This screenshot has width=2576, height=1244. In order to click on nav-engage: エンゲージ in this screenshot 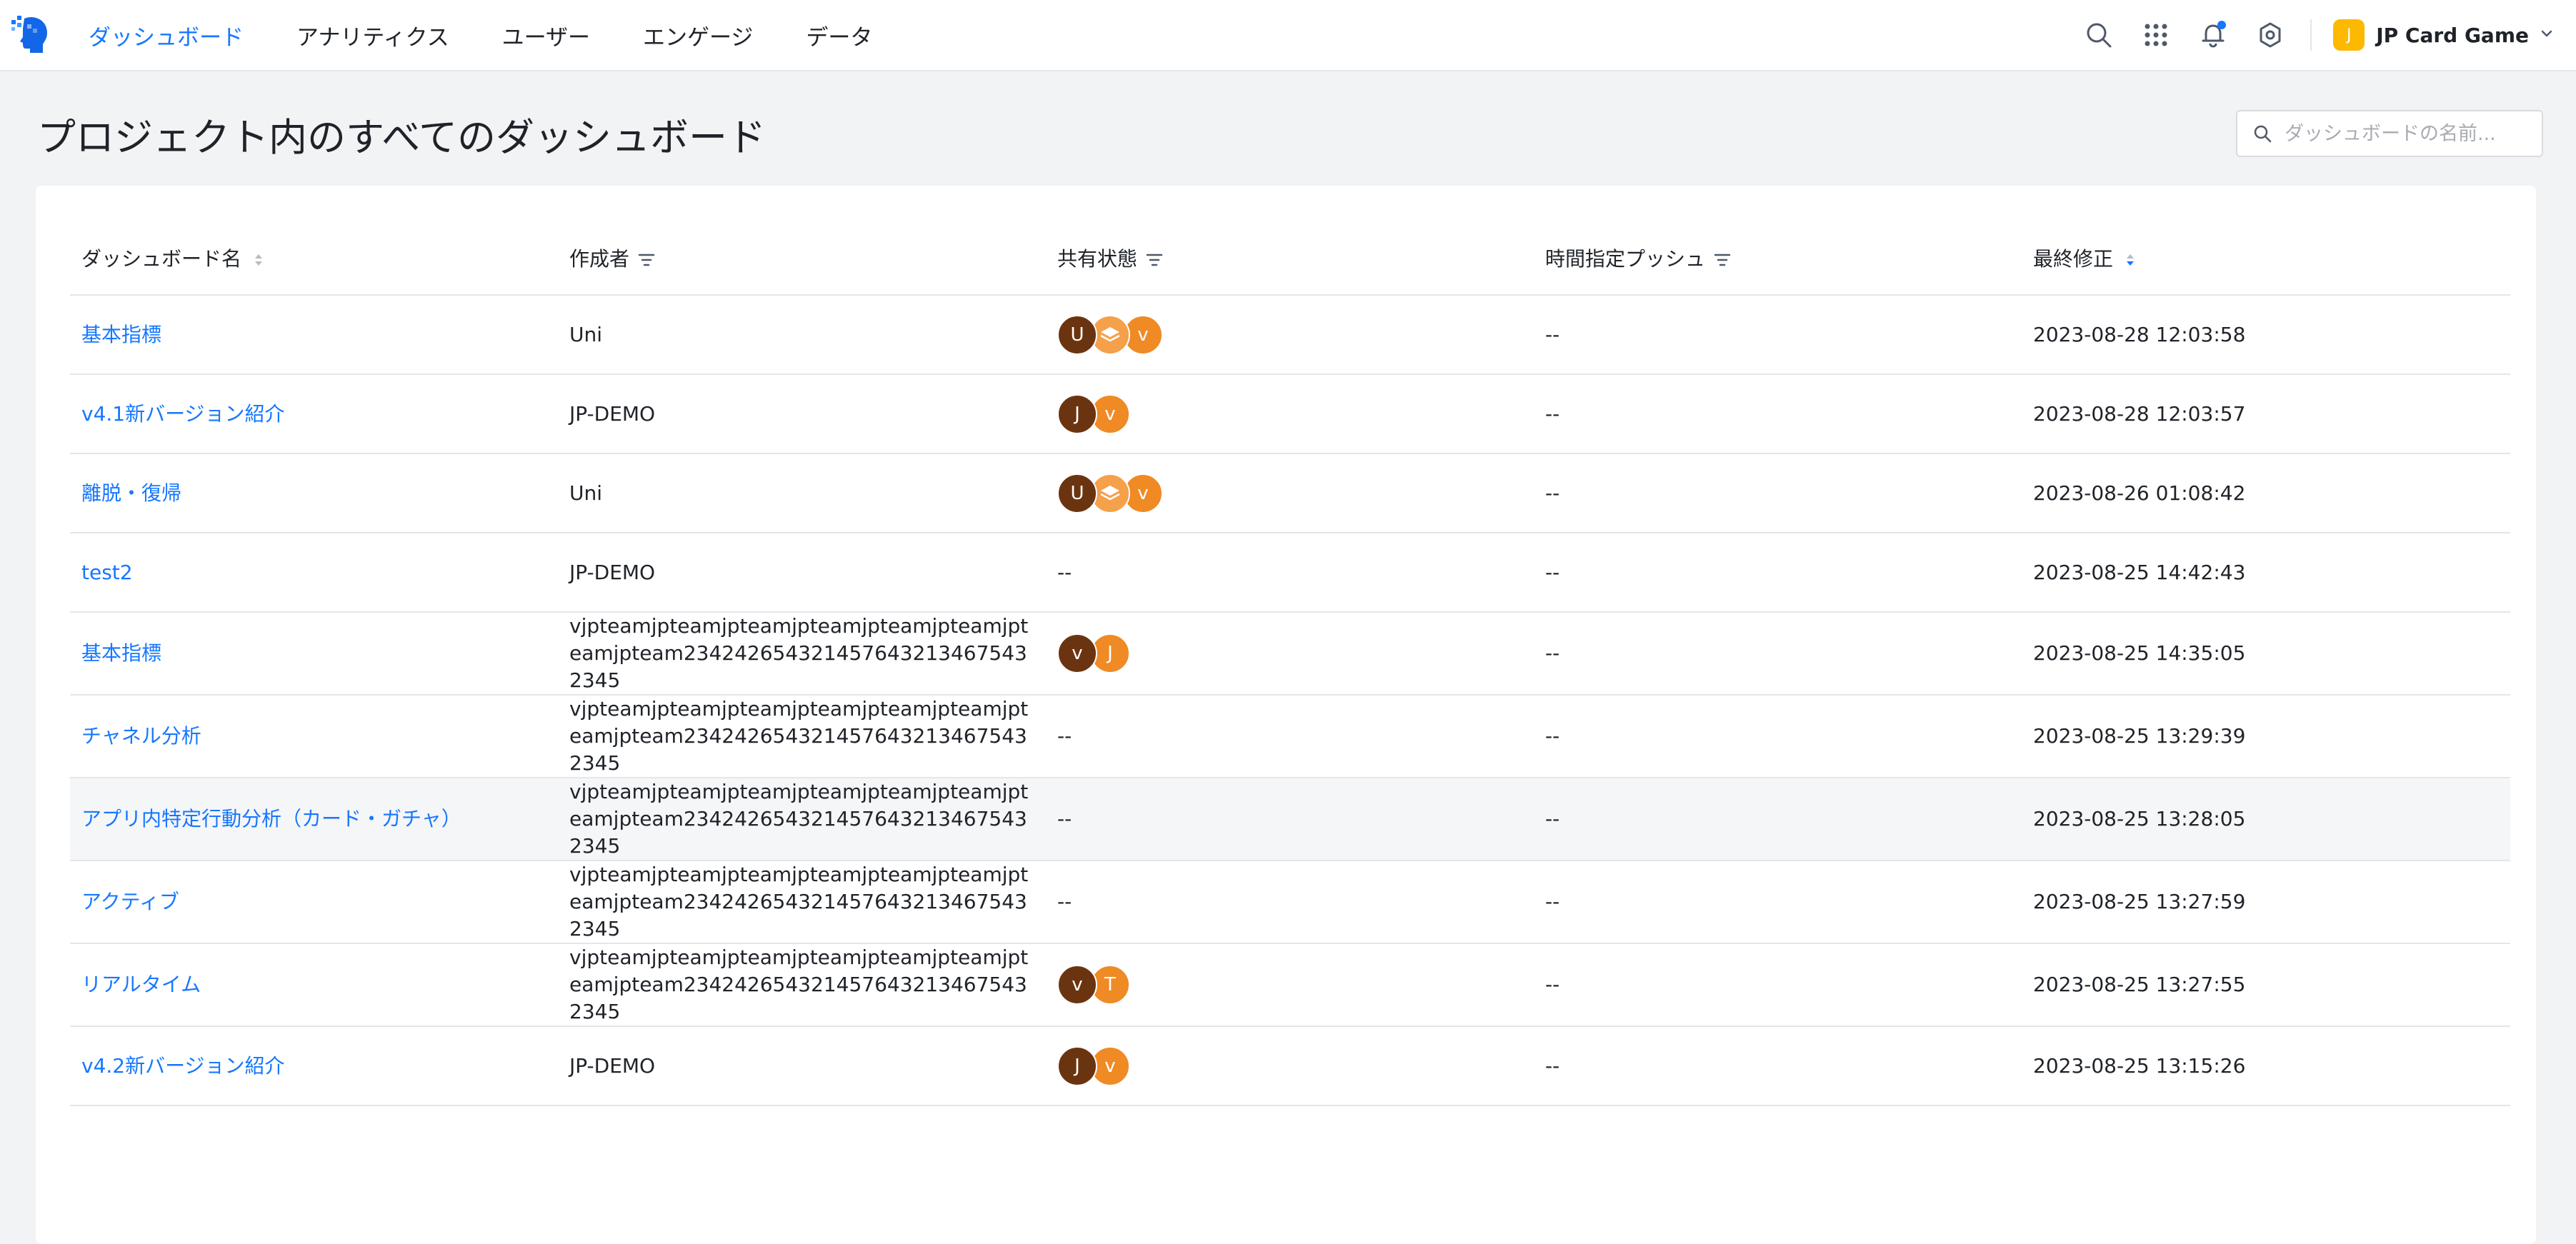, I will do `click(698, 35)`.